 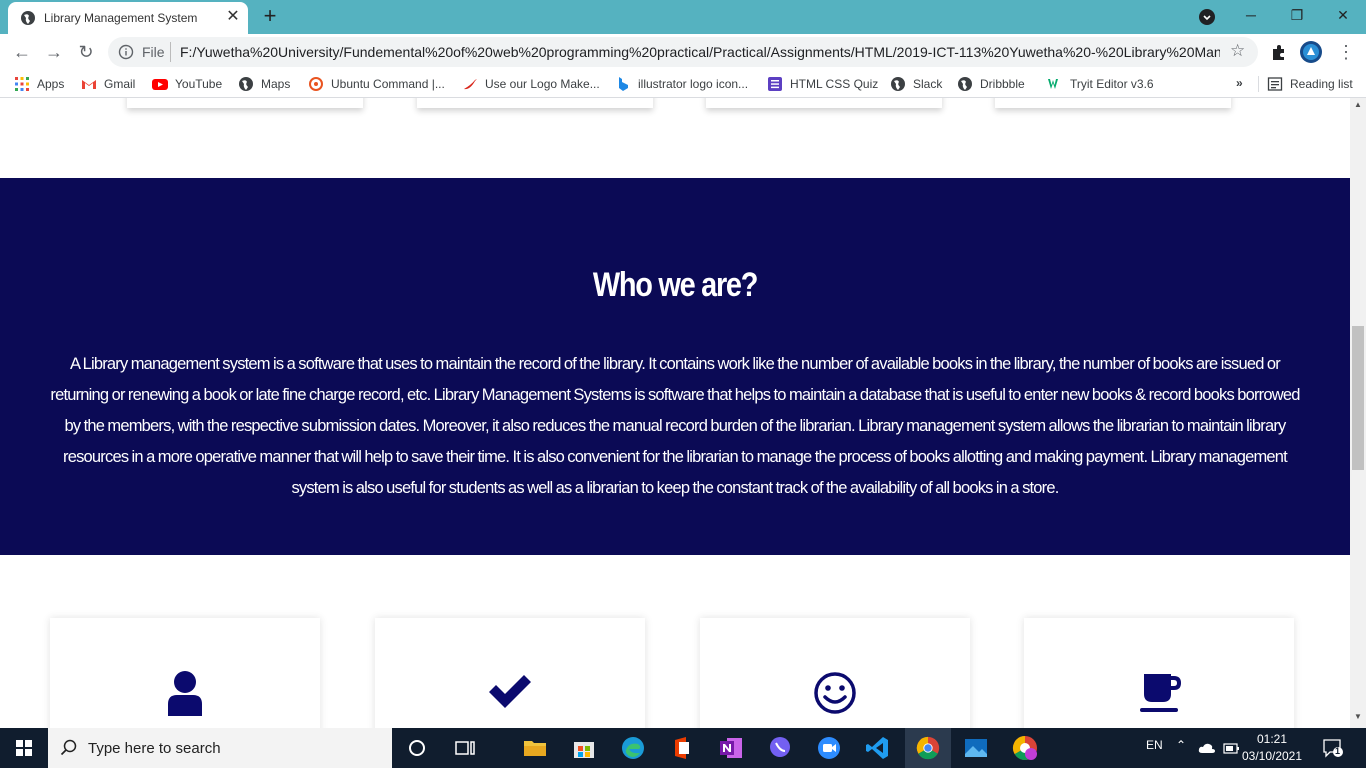 What do you see at coordinates (1181, 745) in the screenshot?
I see `show-hidden-icons-icon: ⌃` at bounding box center [1181, 745].